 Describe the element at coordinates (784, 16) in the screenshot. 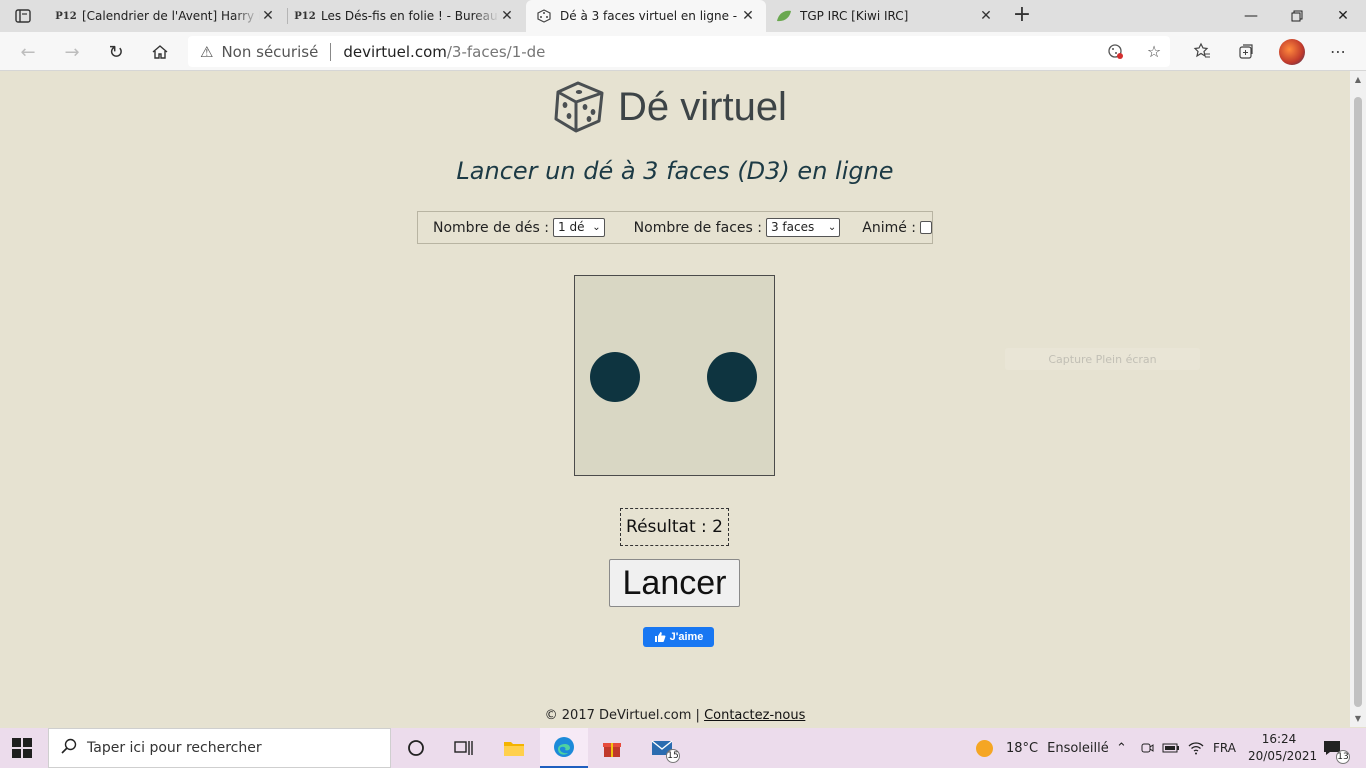

I see `leaf-icon` at that location.